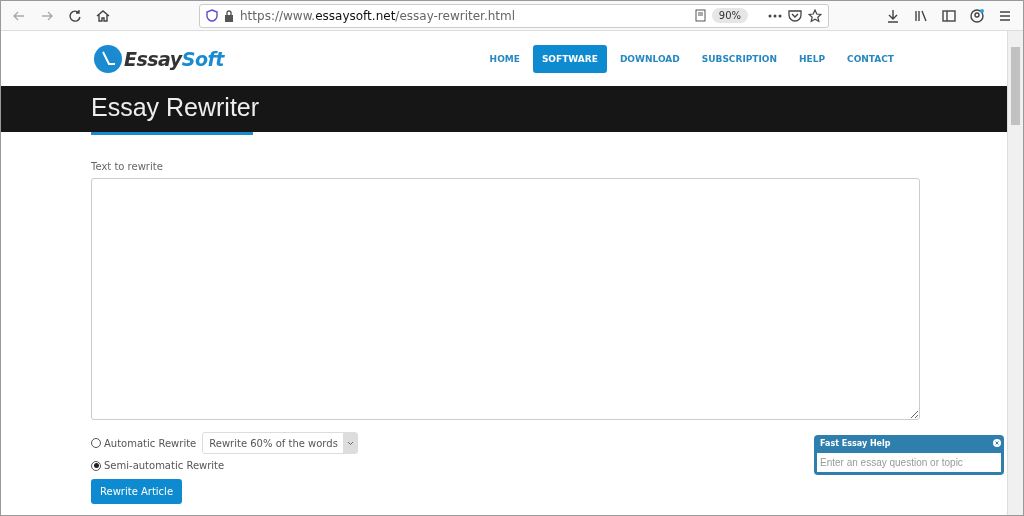 This screenshot has height=516, width=1024. Describe the element at coordinates (280, 443) in the screenshot. I see `rewrite-dropdown: Rewrite 60% of the words` at that location.